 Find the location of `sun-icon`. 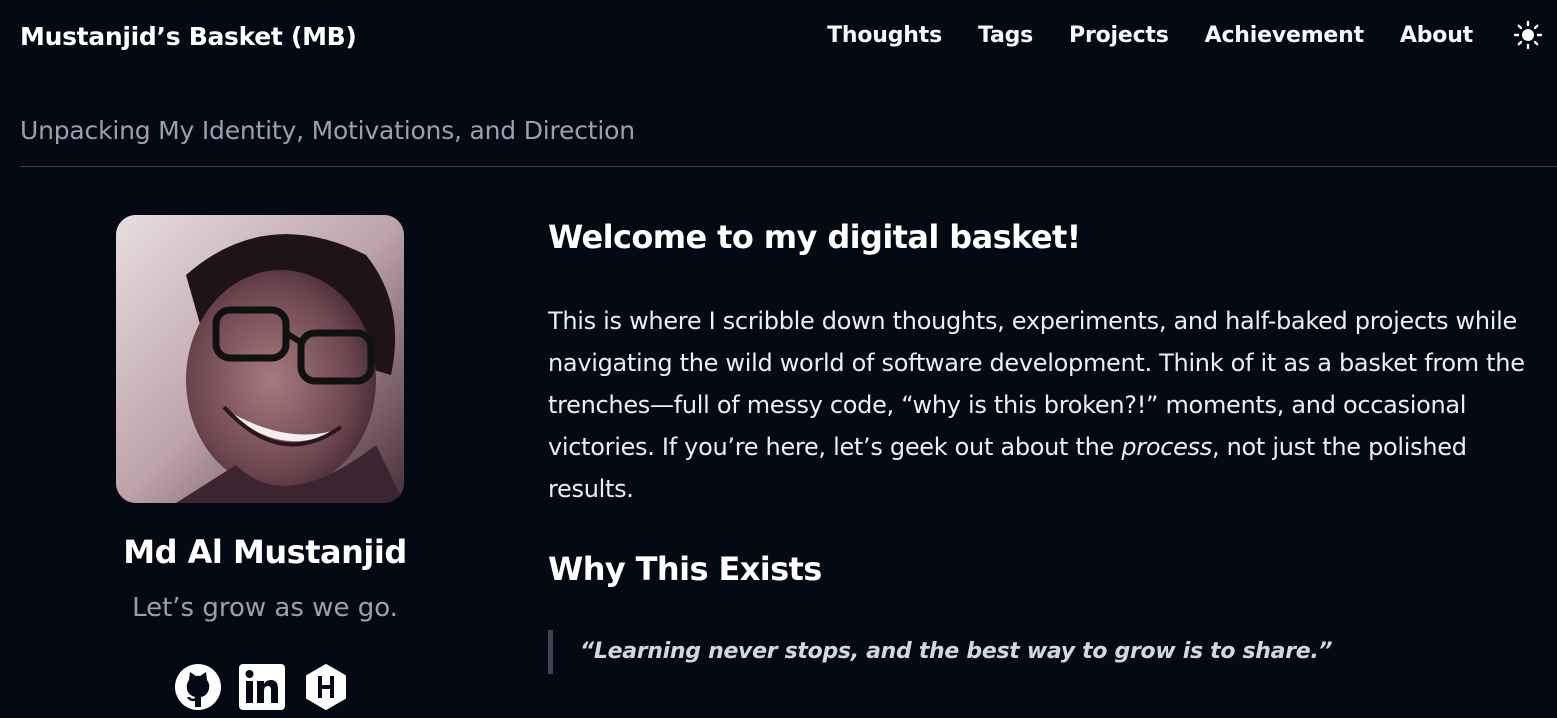

sun-icon is located at coordinates (1528, 35).